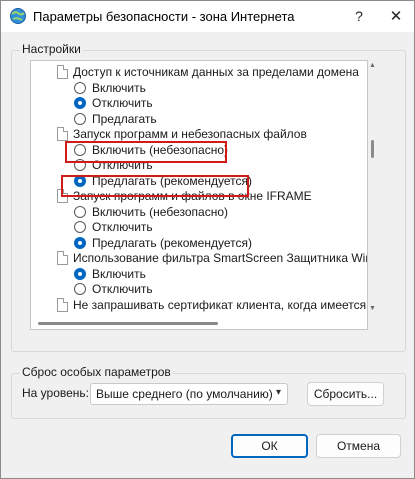  Describe the element at coordinates (396, 16) in the screenshot. I see `close-button: ✕` at that location.